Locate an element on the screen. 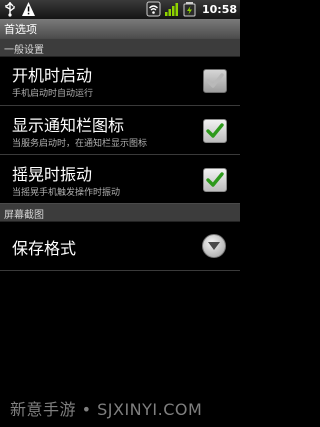 Image resolution: width=320 pixels, height=427 pixels. section-header-screenshot: 屏幕截图 is located at coordinates (120, 212).